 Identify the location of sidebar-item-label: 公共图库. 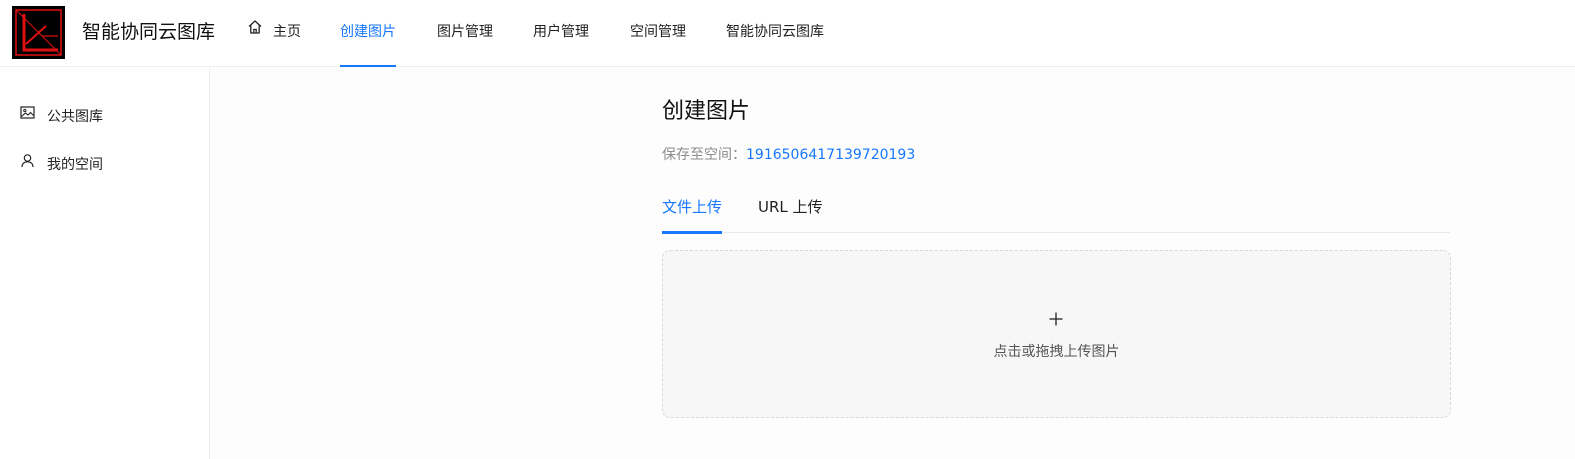
(75, 117).